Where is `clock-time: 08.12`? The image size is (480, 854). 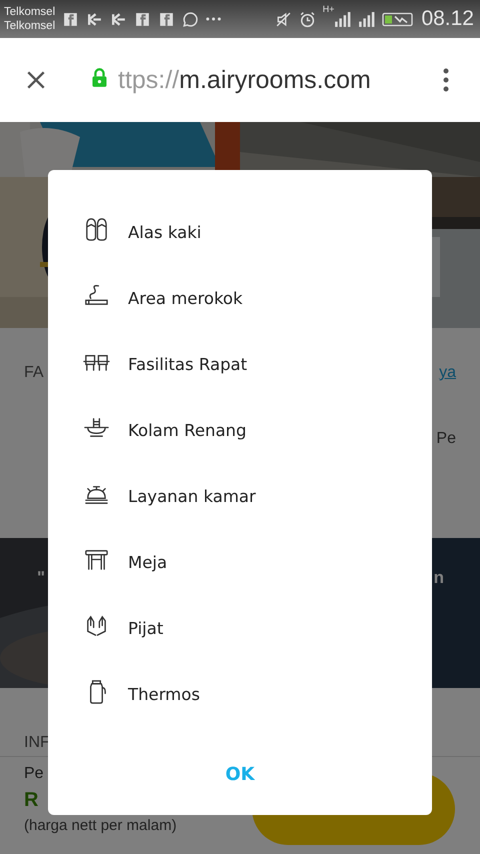
clock-time: 08.12 is located at coordinates (447, 19).